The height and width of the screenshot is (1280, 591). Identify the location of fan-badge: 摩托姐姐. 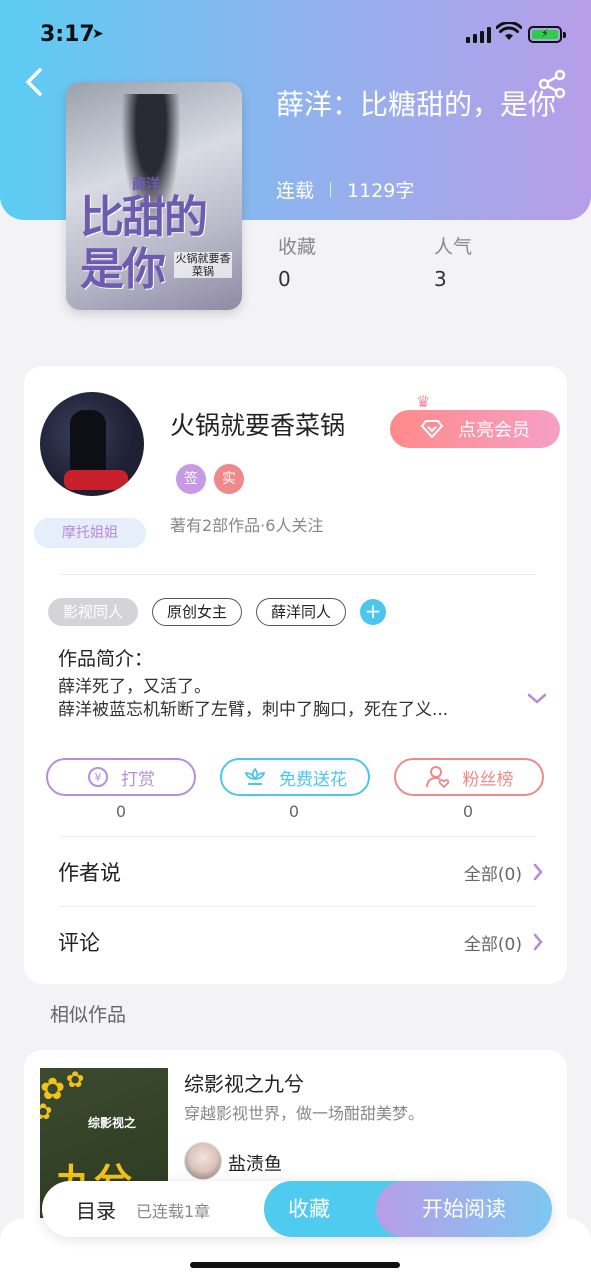
(90, 533).